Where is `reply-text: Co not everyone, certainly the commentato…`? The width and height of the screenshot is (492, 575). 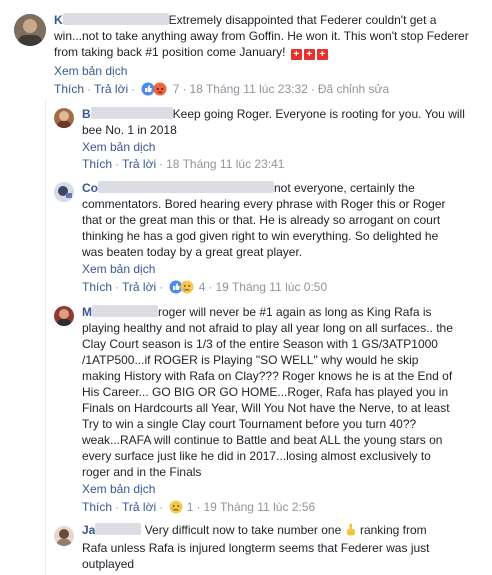
reply-text: Co not everyone, certainly the commentato… is located at coordinates (282, 220).